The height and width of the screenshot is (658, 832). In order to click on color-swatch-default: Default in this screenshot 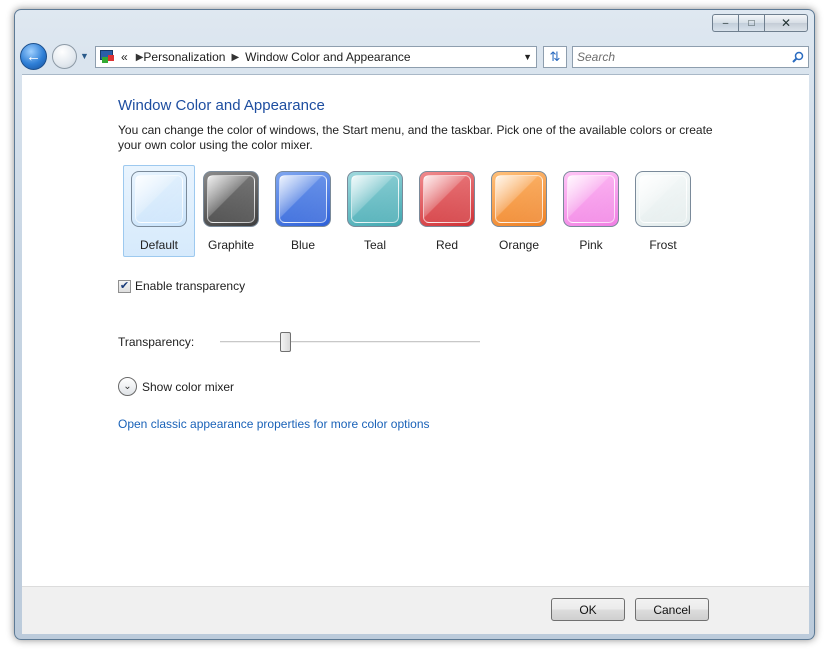, I will do `click(159, 211)`.